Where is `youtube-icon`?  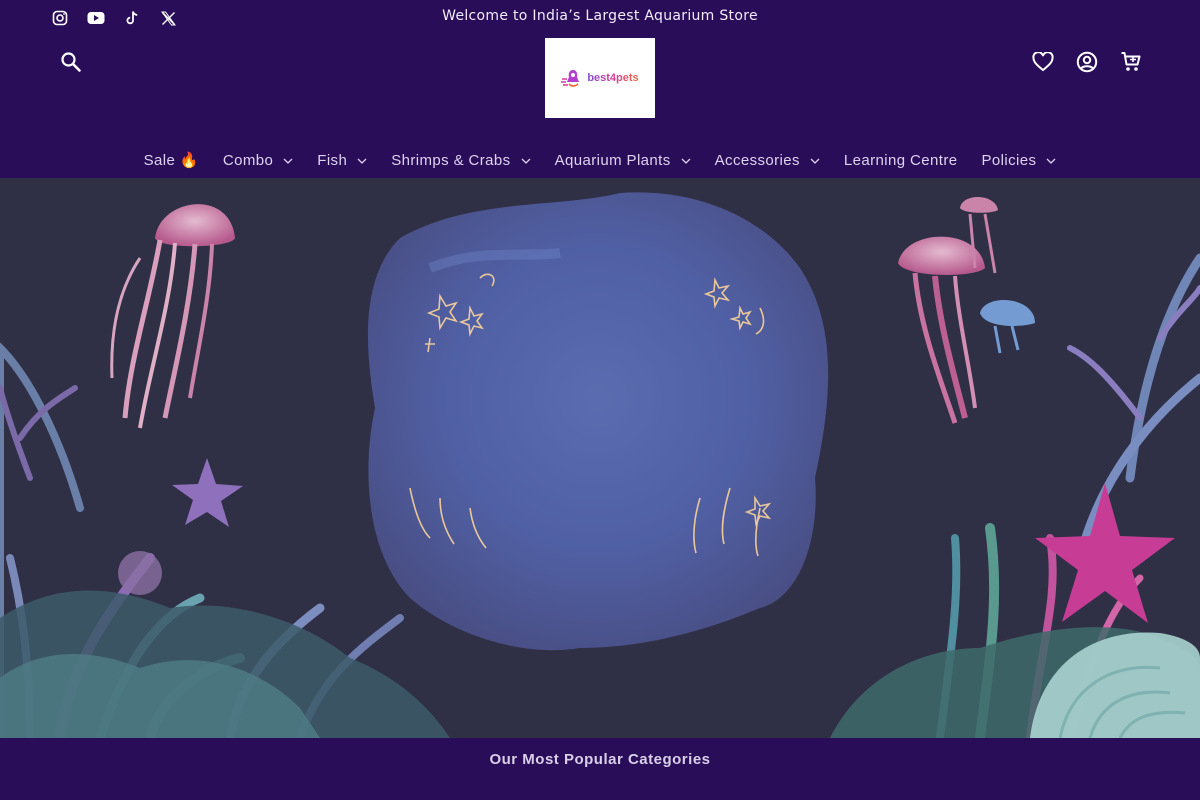
youtube-icon is located at coordinates (96, 18).